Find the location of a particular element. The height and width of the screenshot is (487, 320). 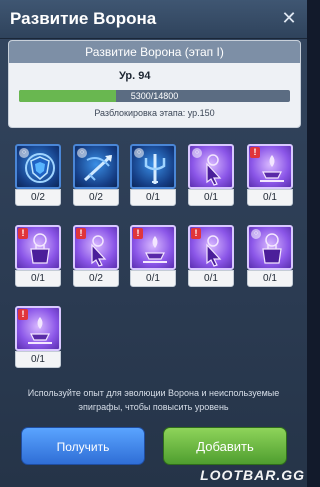

experience-progress-bar: 5300/14800 is located at coordinates (154, 96).